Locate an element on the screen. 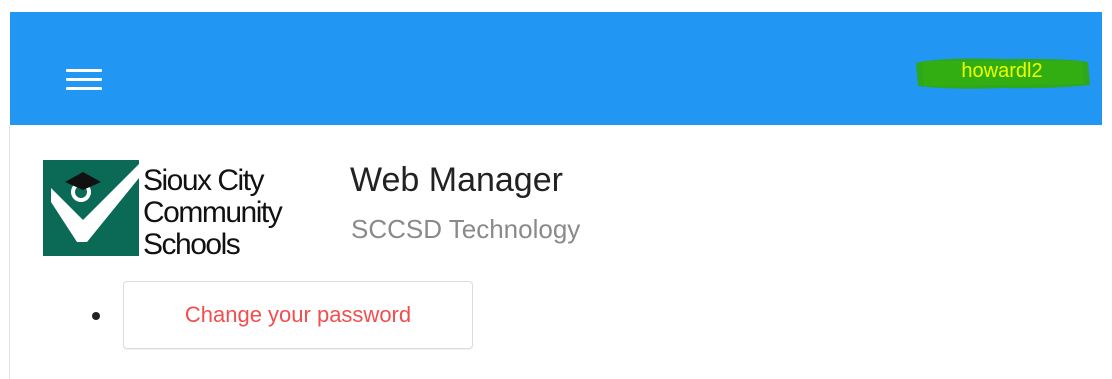  username-display: howardl2 is located at coordinates (1002, 73).